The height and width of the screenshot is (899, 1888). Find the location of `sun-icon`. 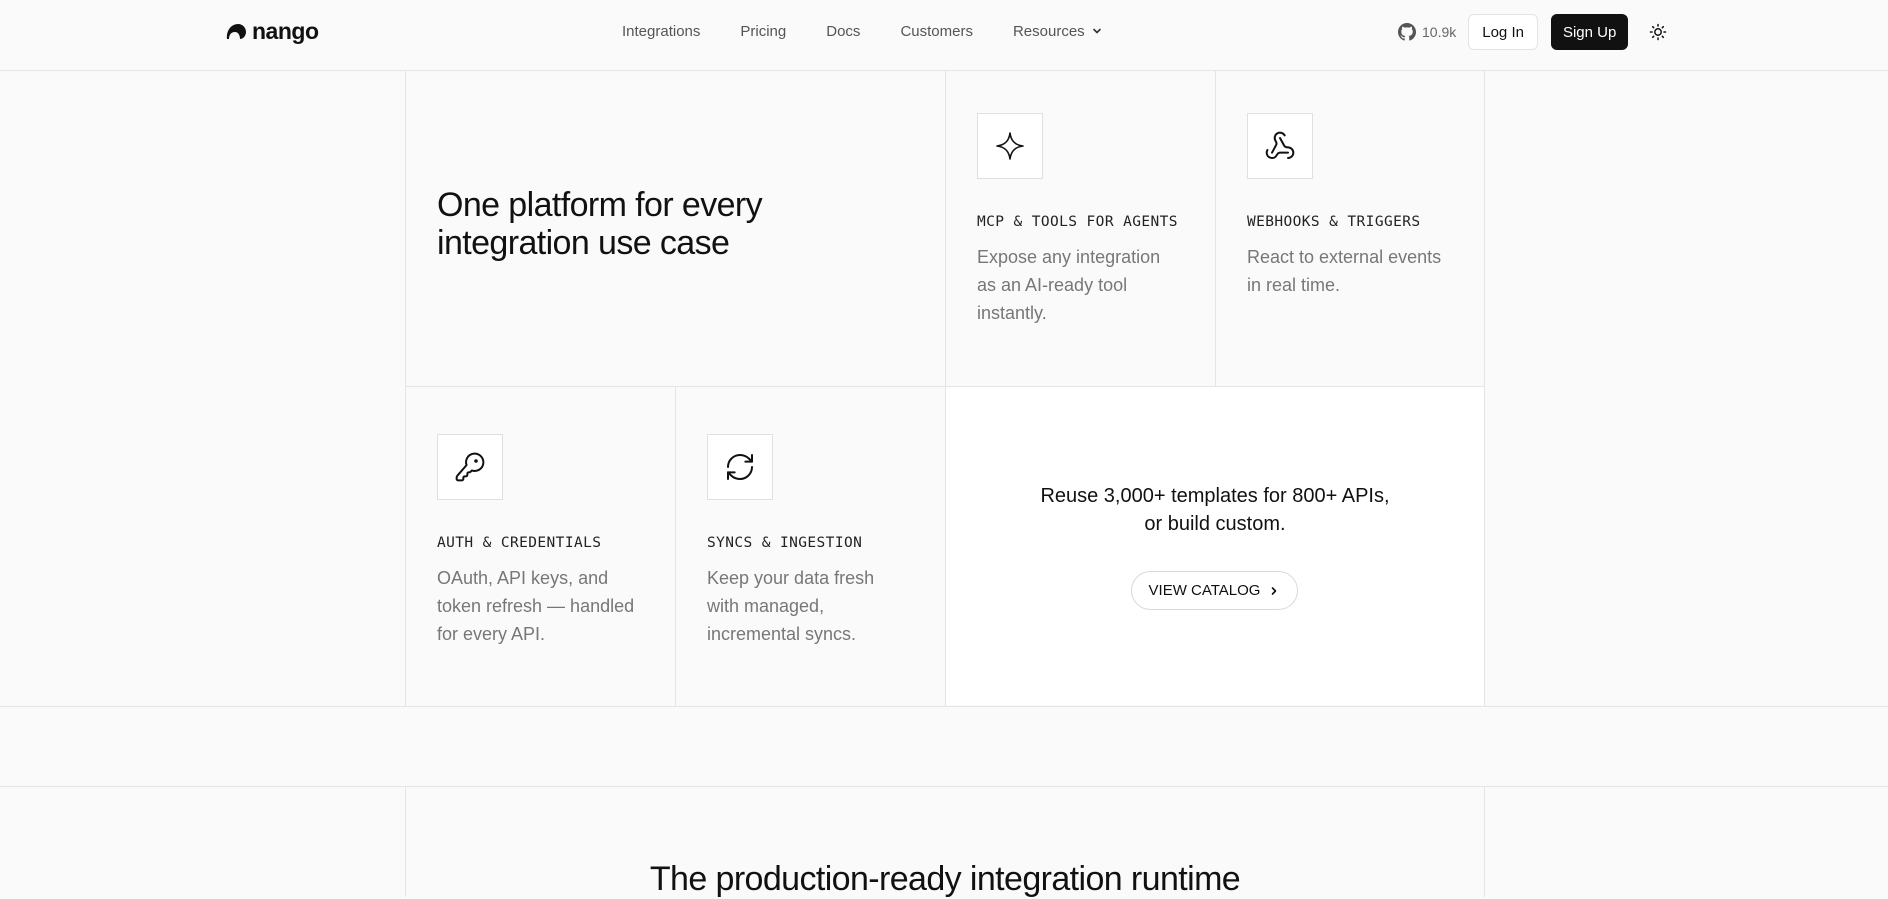

sun-icon is located at coordinates (1658, 32).